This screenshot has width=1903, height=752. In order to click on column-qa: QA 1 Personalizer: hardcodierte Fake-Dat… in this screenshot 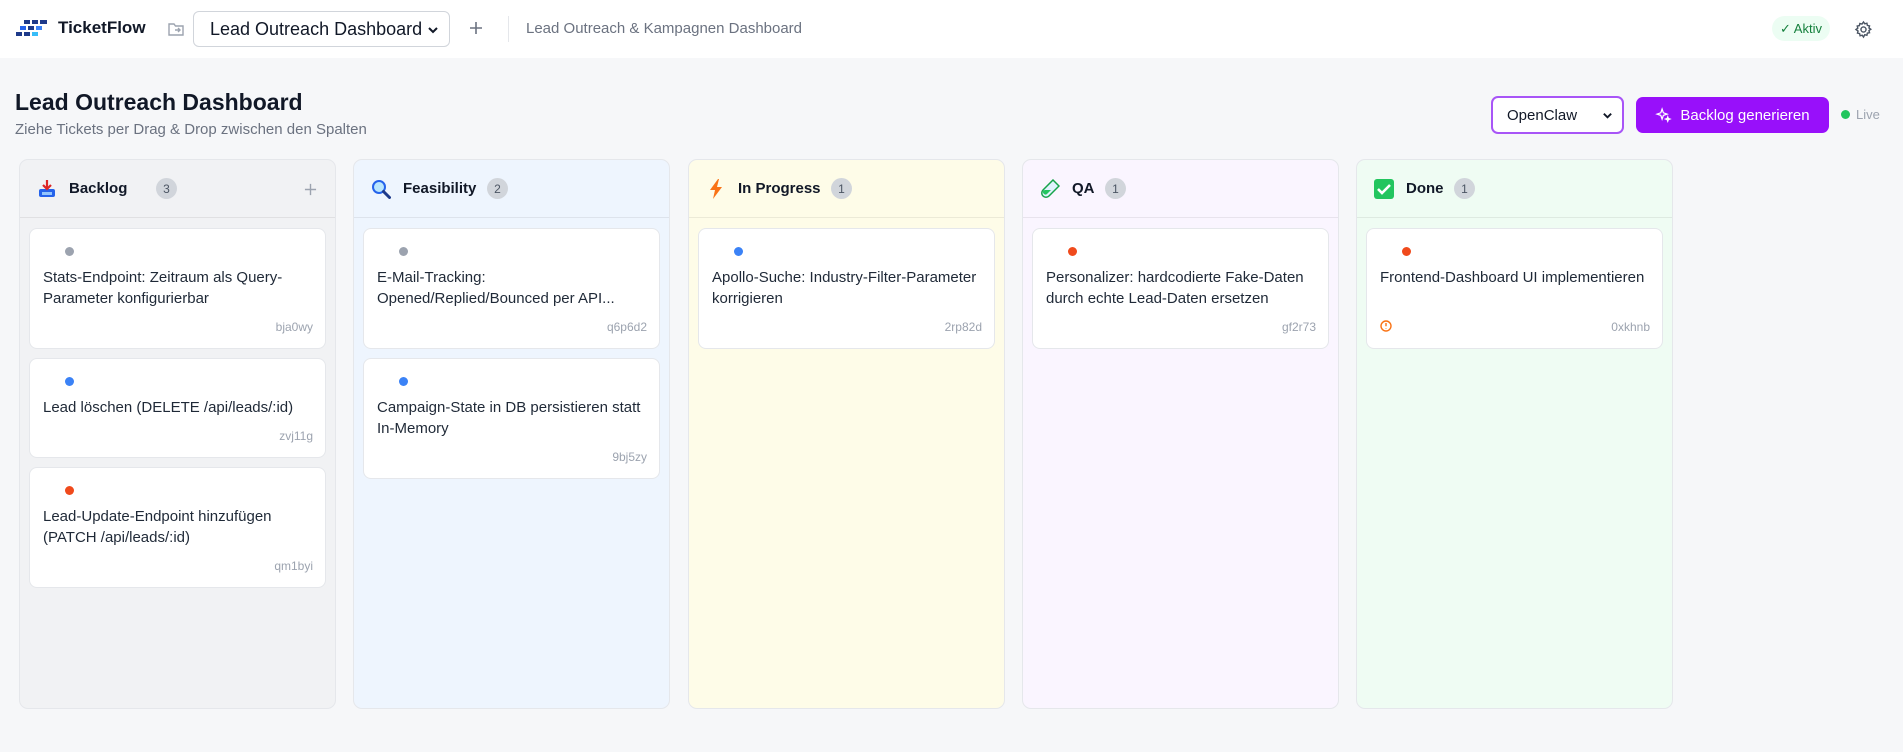, I will do `click(1180, 434)`.